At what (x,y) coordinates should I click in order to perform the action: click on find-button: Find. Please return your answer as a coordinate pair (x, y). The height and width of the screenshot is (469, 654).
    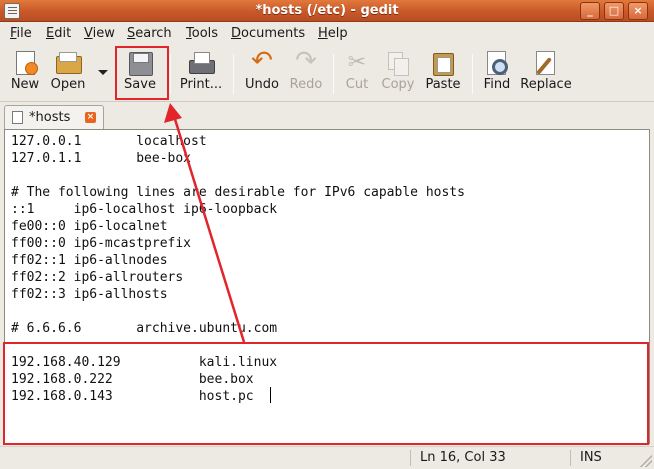
    Looking at the image, I should click on (497, 74).